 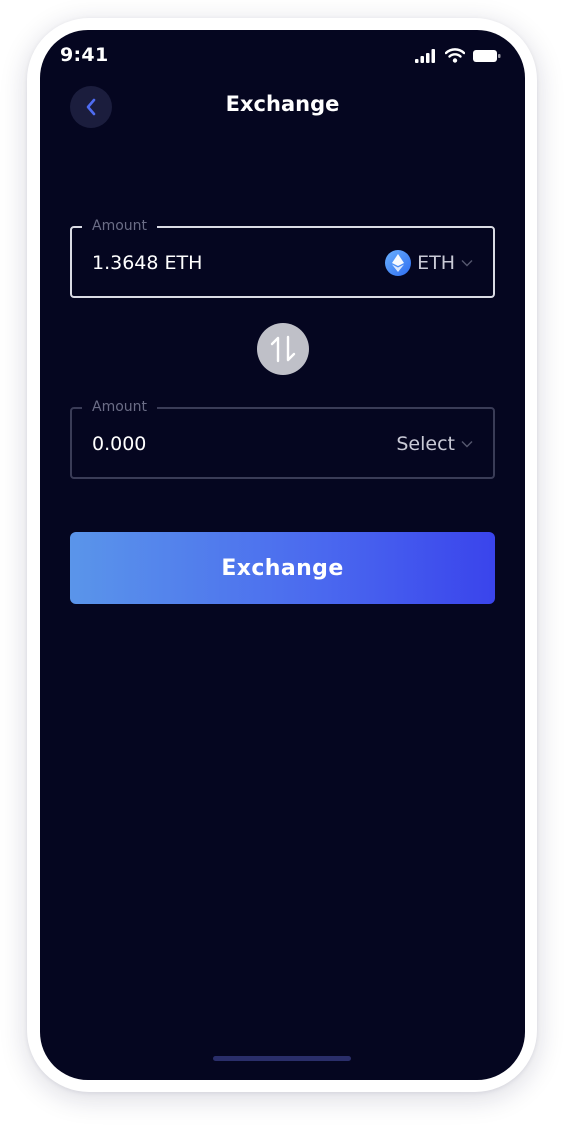 I want to click on to-currency-label: Select, so click(x=425, y=444).